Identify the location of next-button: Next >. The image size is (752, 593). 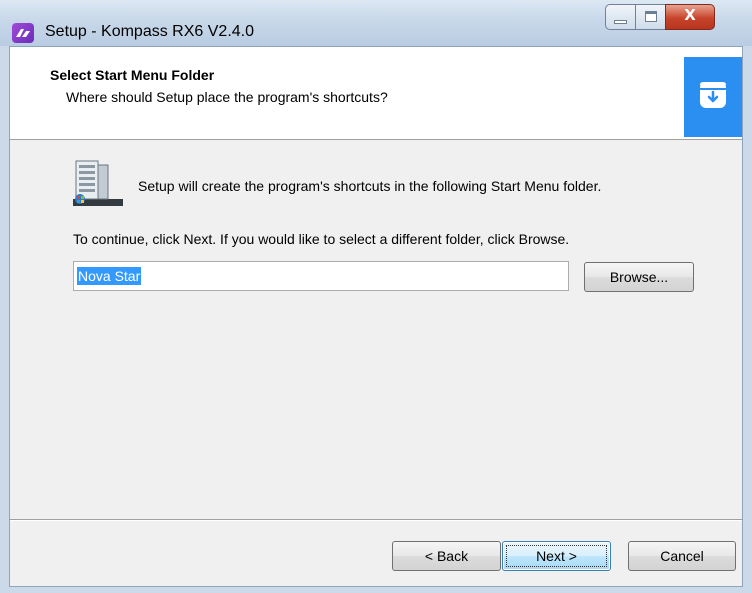
(556, 556).